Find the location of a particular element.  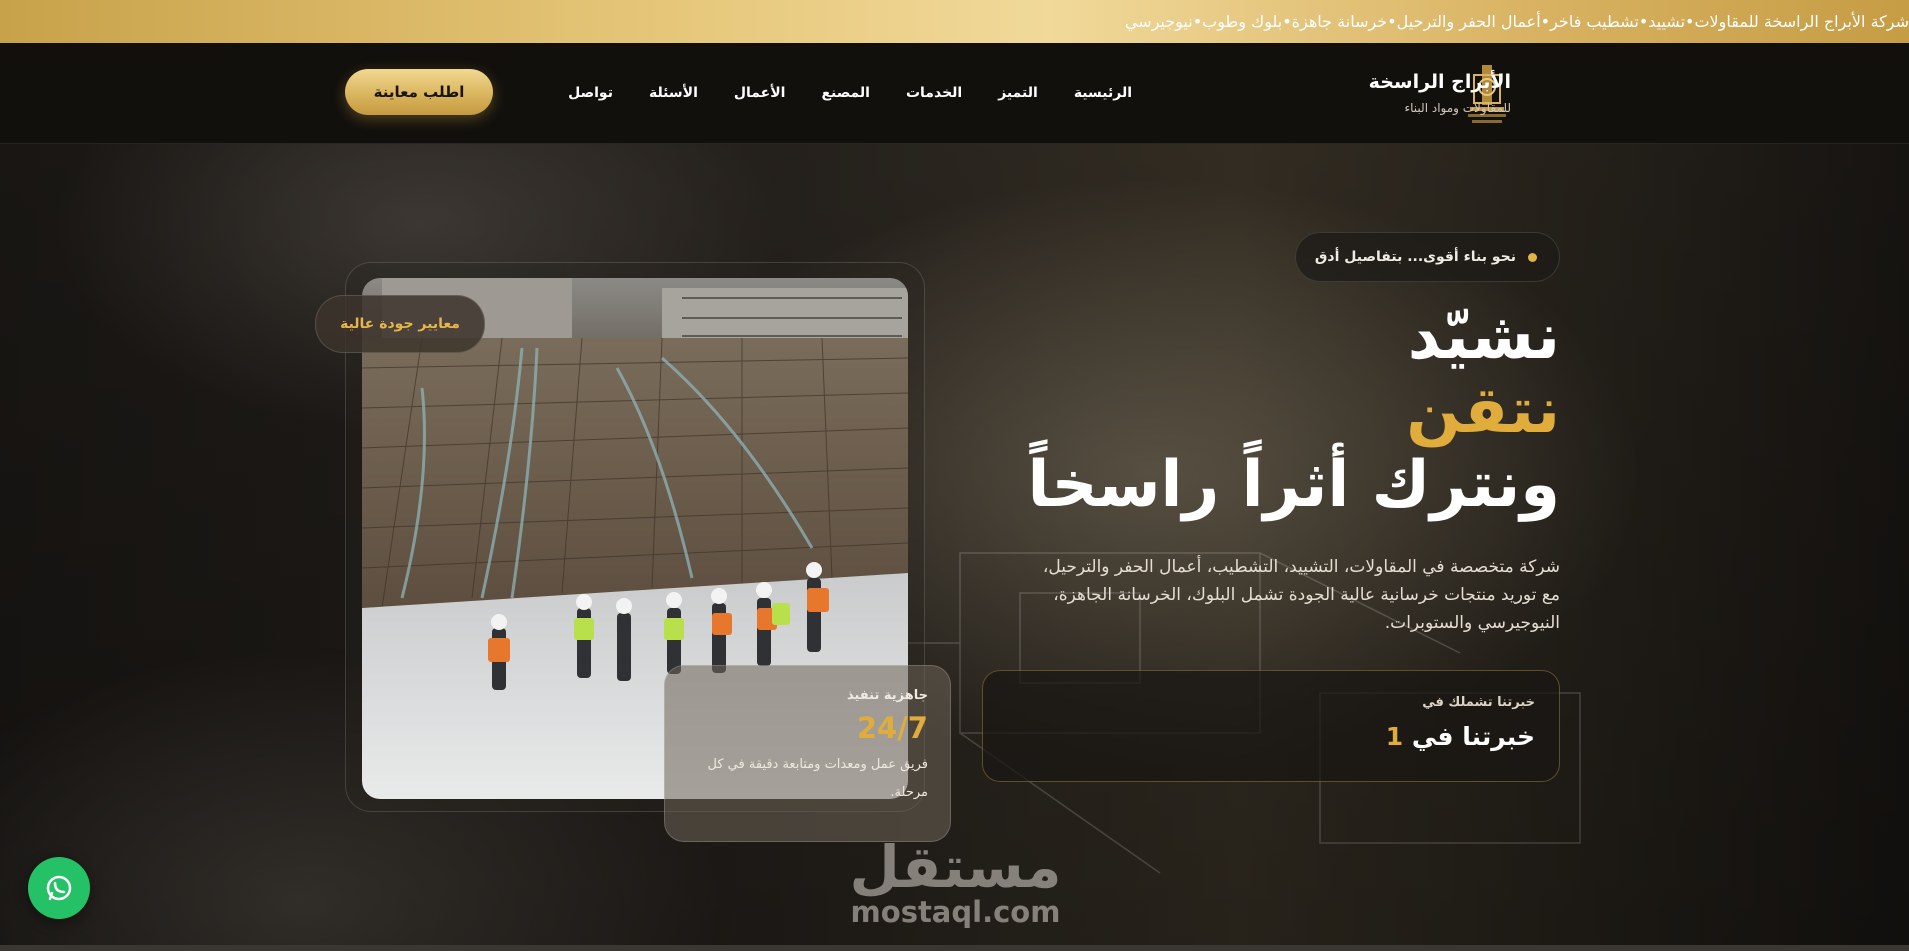

ticker-item: تشطيب فاخر is located at coordinates (1594, 21).